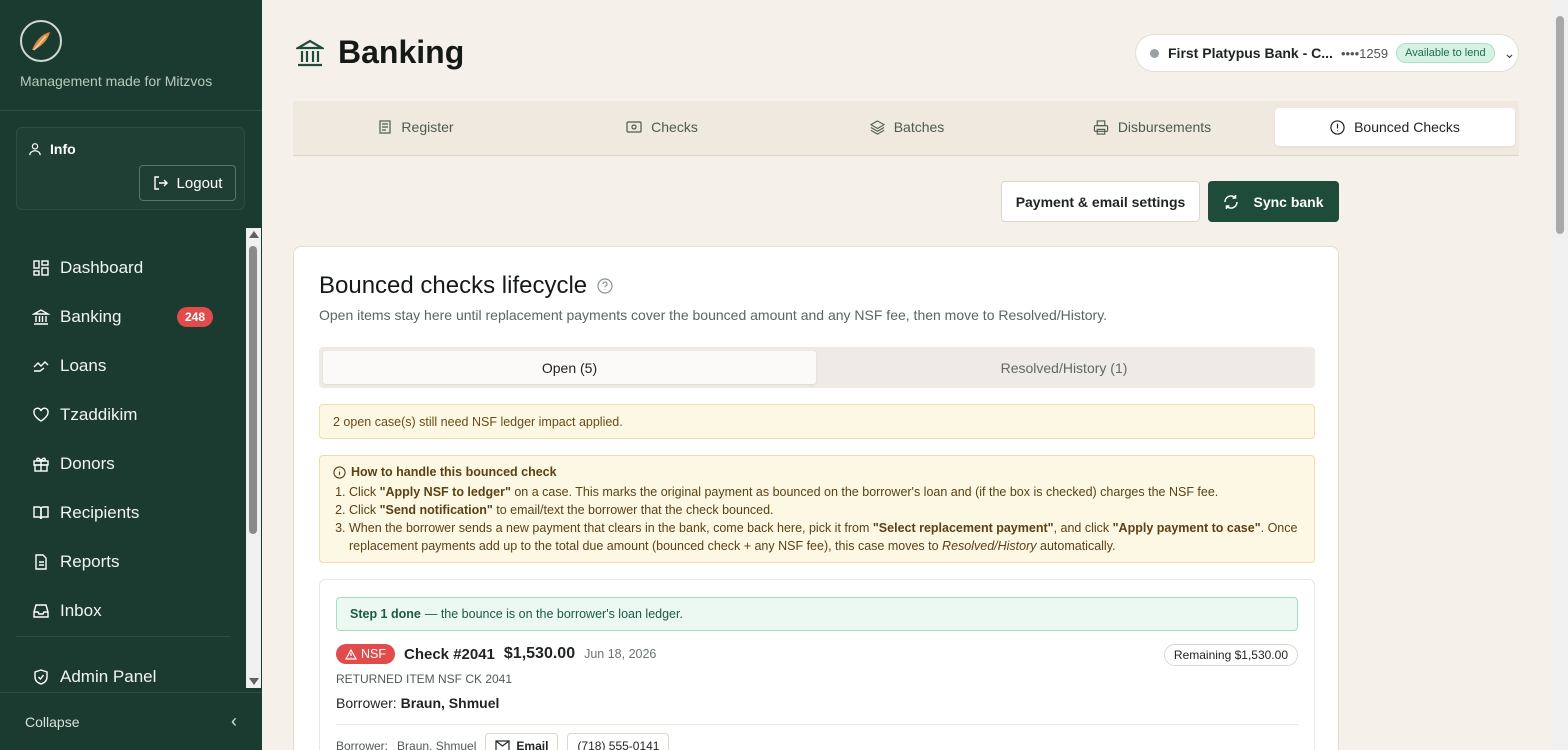  I want to click on heart-hand-icon, so click(41, 414).